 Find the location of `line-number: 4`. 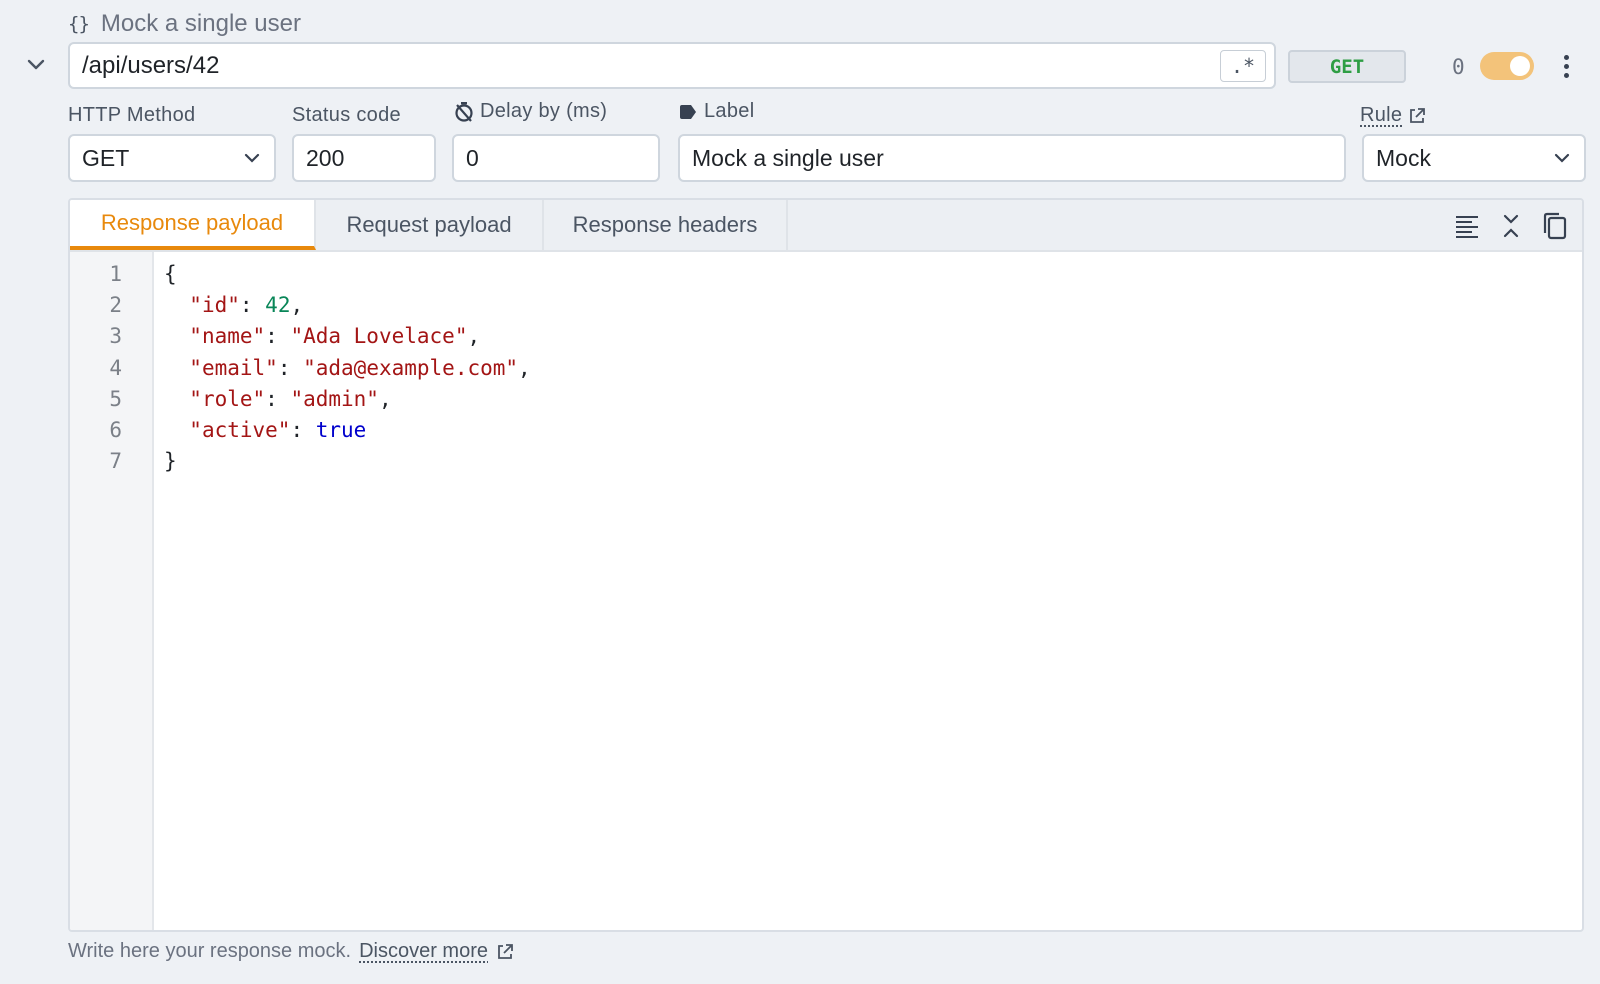

line-number: 4 is located at coordinates (115, 368).